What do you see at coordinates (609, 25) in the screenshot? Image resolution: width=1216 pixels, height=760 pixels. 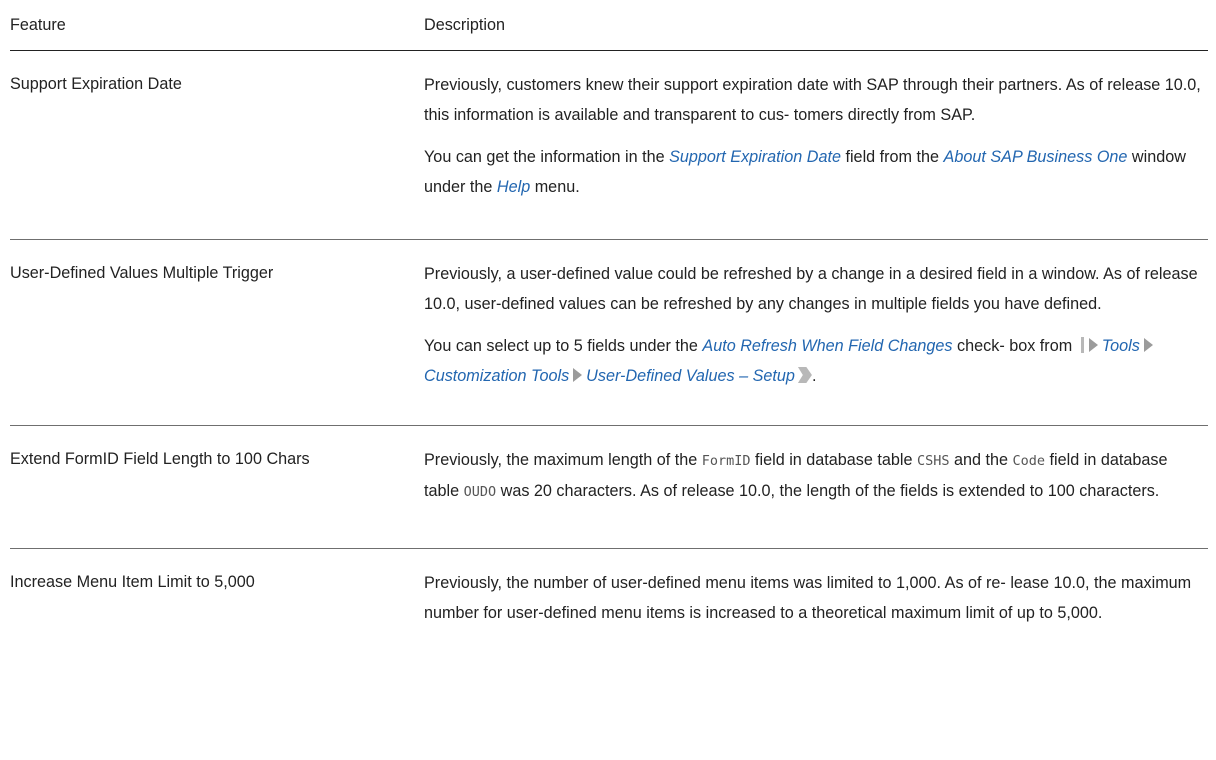 I see `table-header-row: Feature Description` at bounding box center [609, 25].